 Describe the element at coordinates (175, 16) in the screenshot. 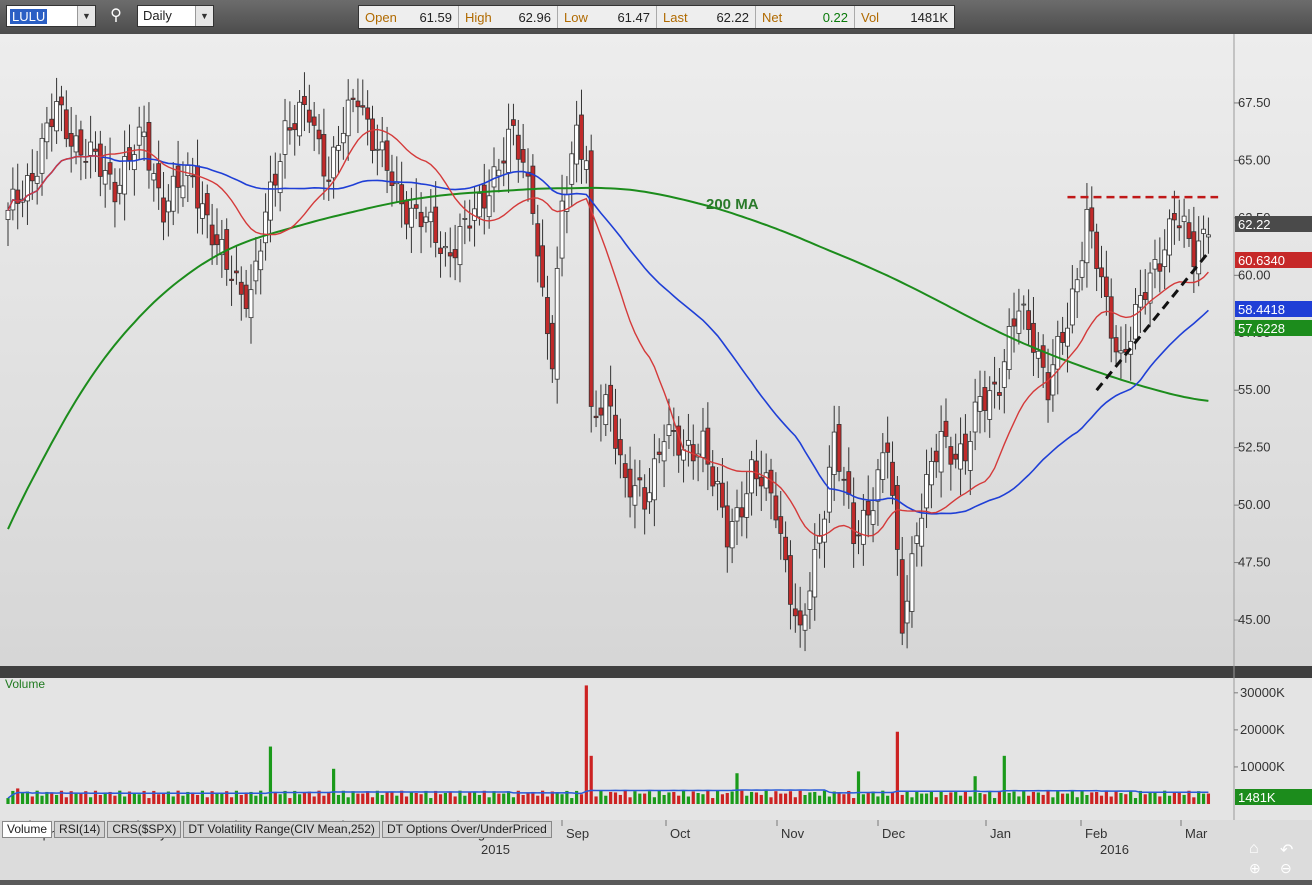

I see `period-select: Daily ▼` at that location.